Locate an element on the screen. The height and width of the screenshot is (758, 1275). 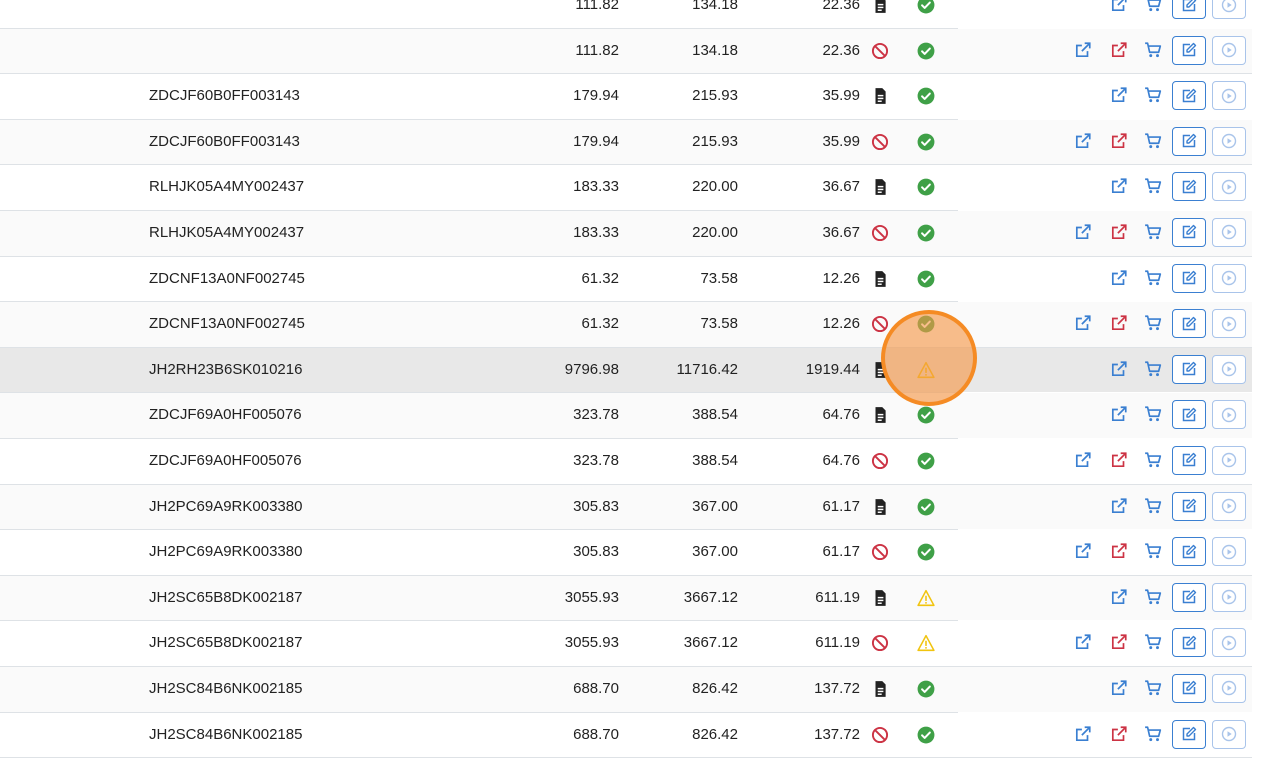
gross-amount-cell: 220.00 is located at coordinates (688, 233).